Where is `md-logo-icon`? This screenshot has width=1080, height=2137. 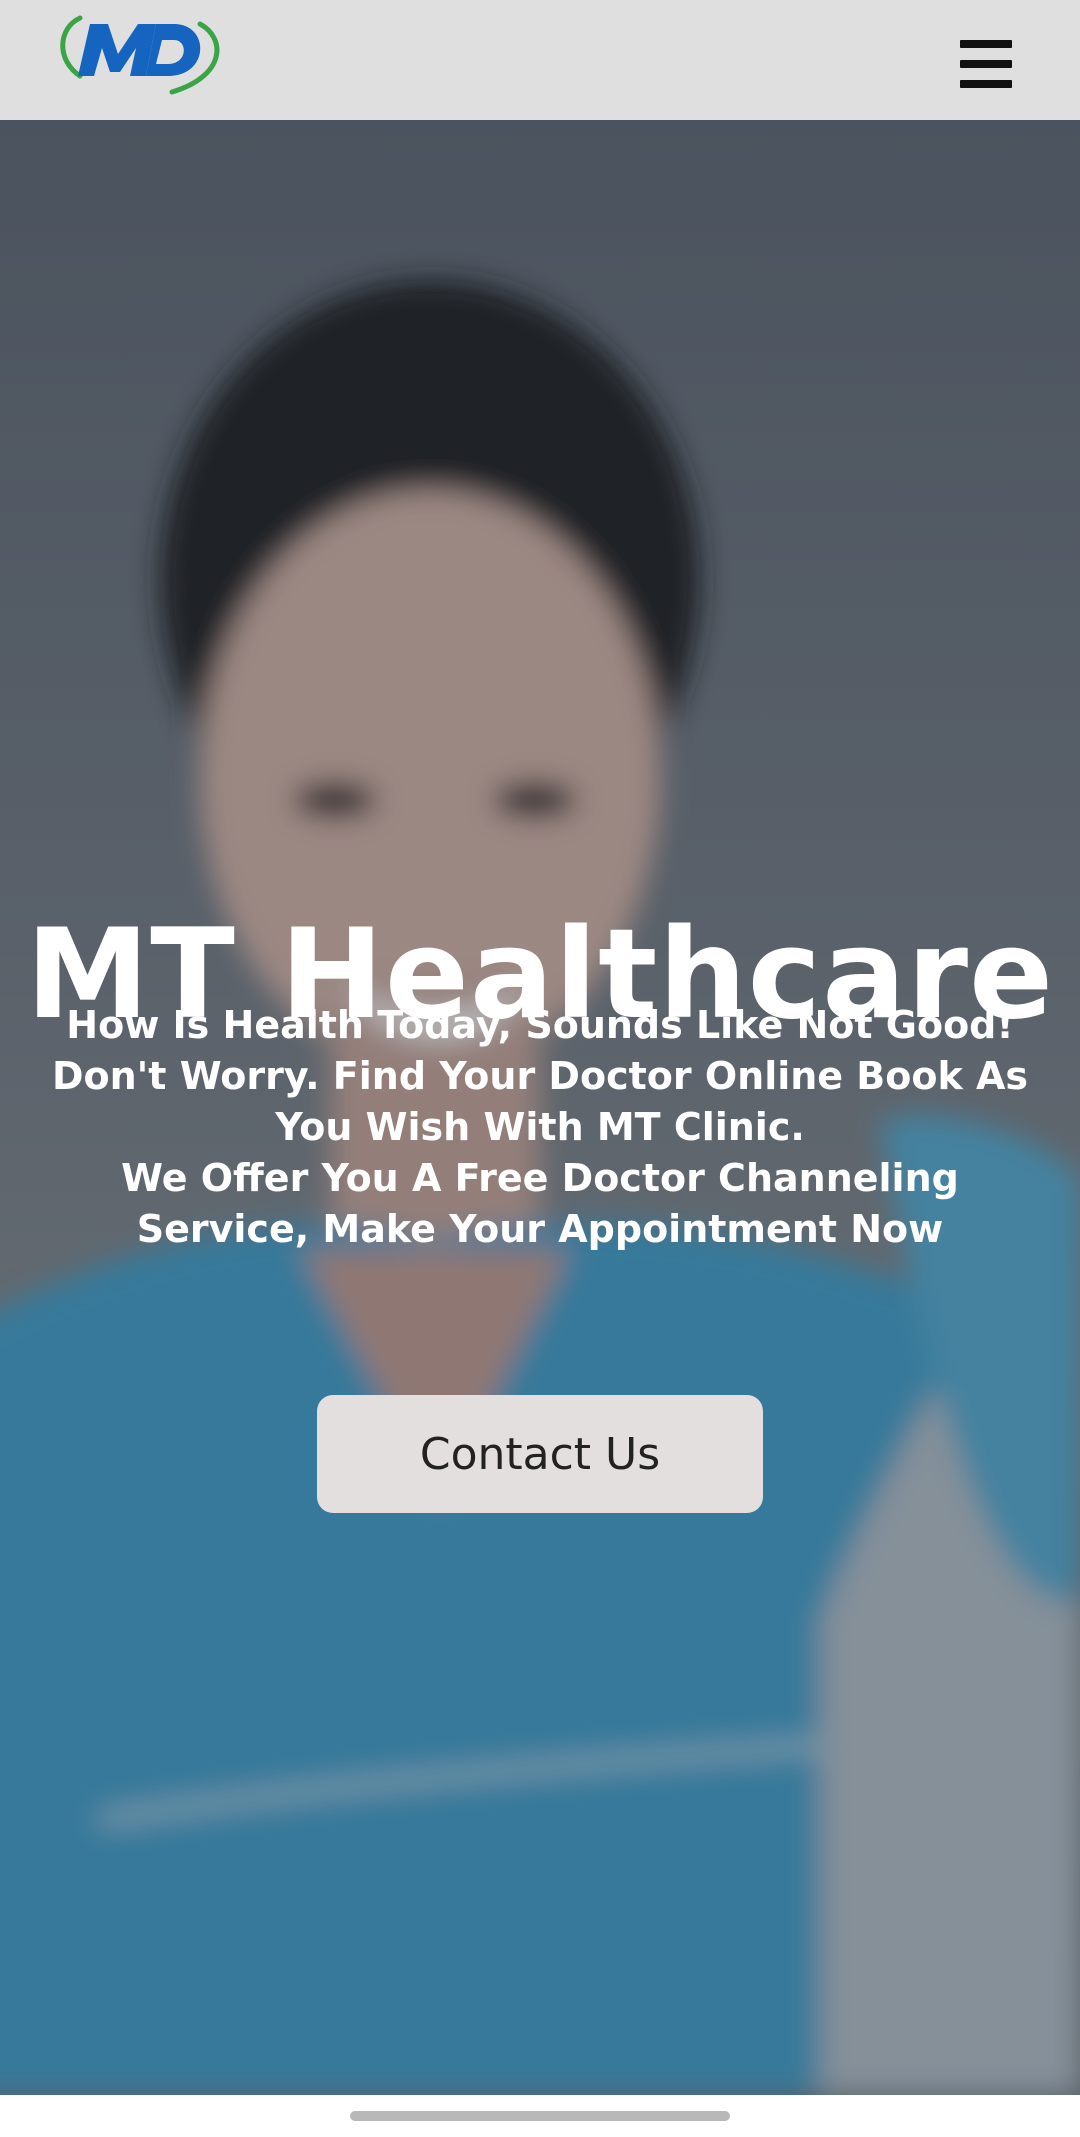
md-logo-icon is located at coordinates (140, 55).